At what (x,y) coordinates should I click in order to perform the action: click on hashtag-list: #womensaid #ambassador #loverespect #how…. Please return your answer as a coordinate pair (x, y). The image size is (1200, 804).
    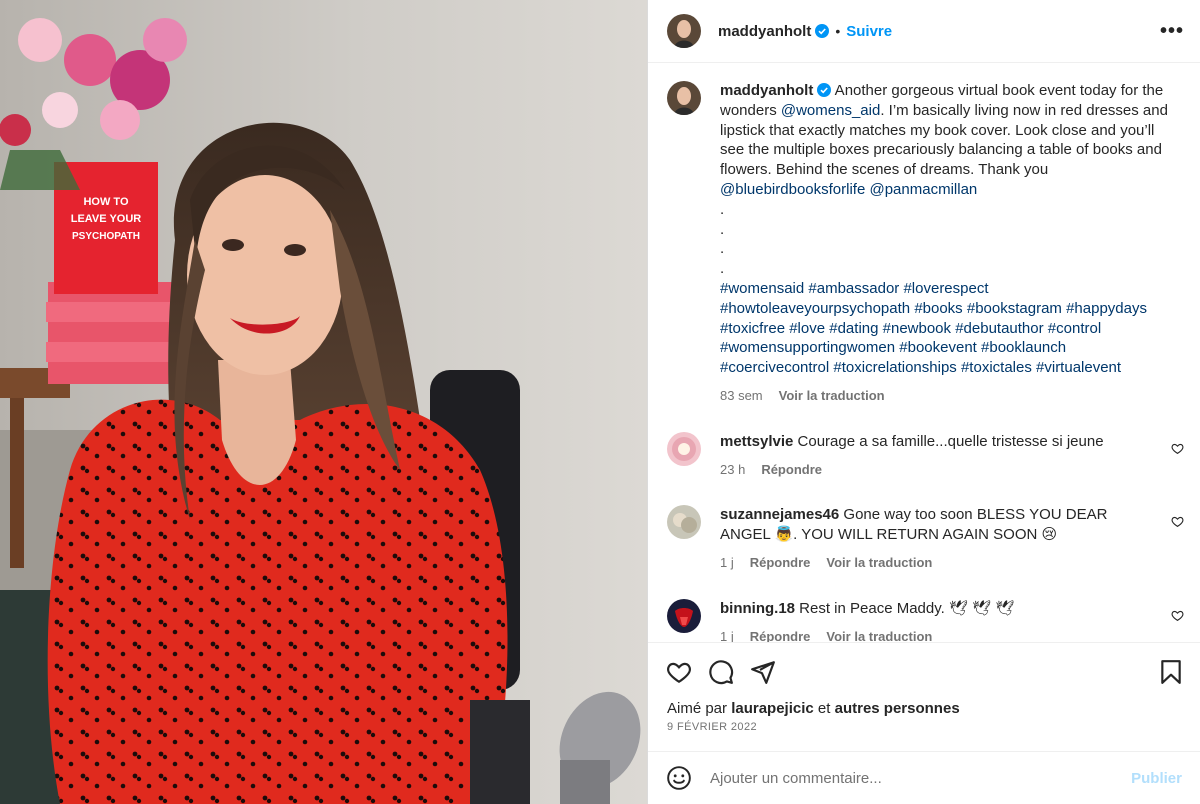
    Looking at the image, I should click on (945, 328).